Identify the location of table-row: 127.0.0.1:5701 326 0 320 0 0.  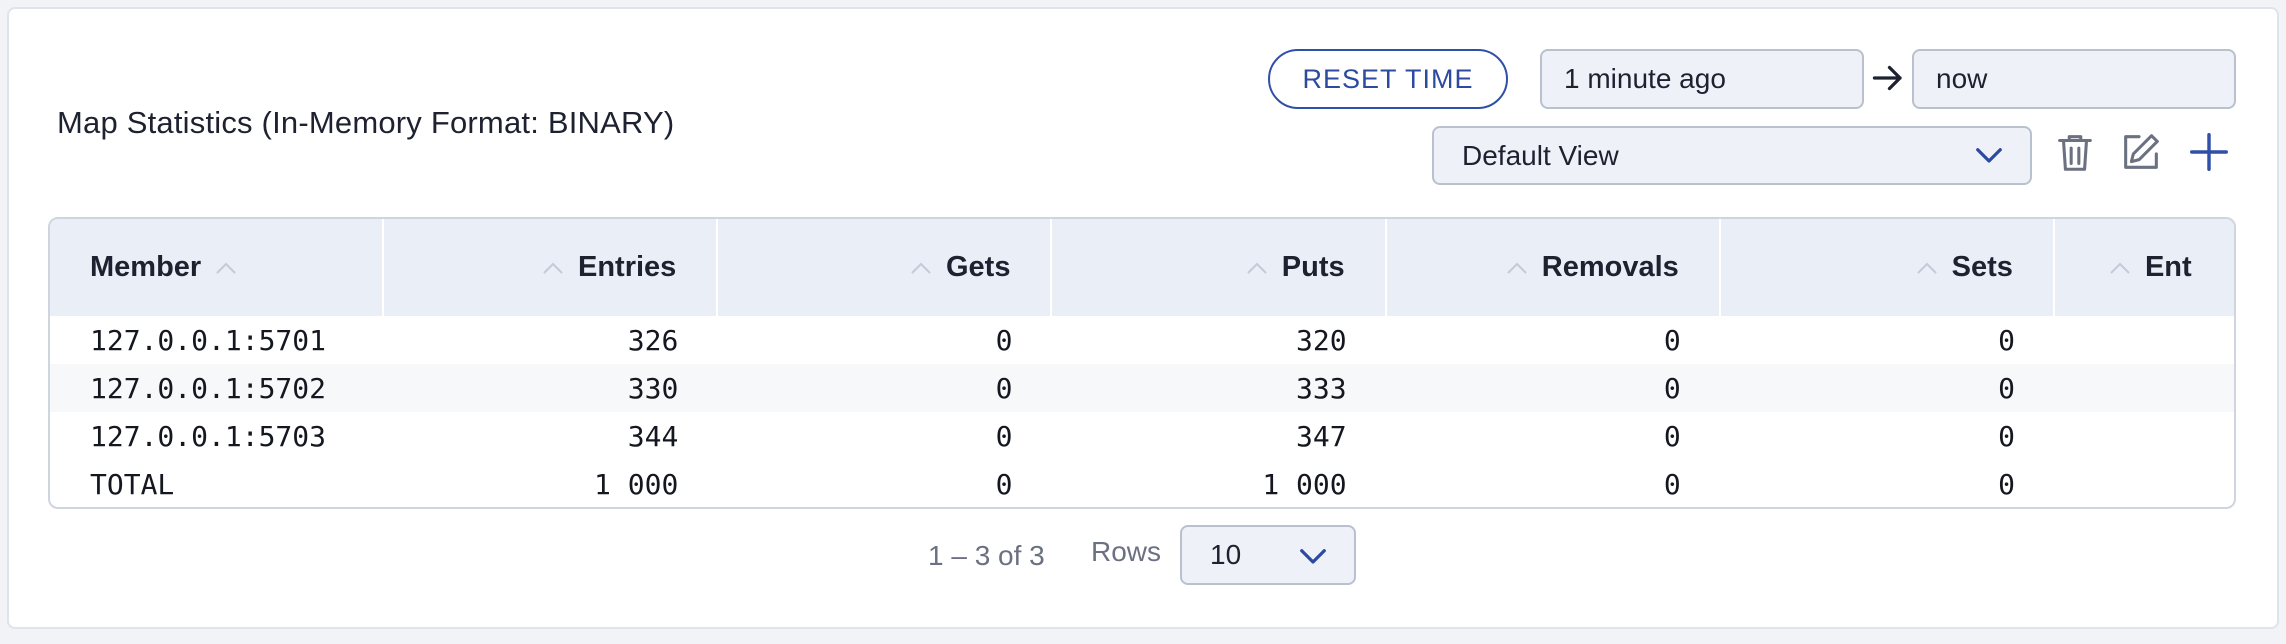
(1142, 340).